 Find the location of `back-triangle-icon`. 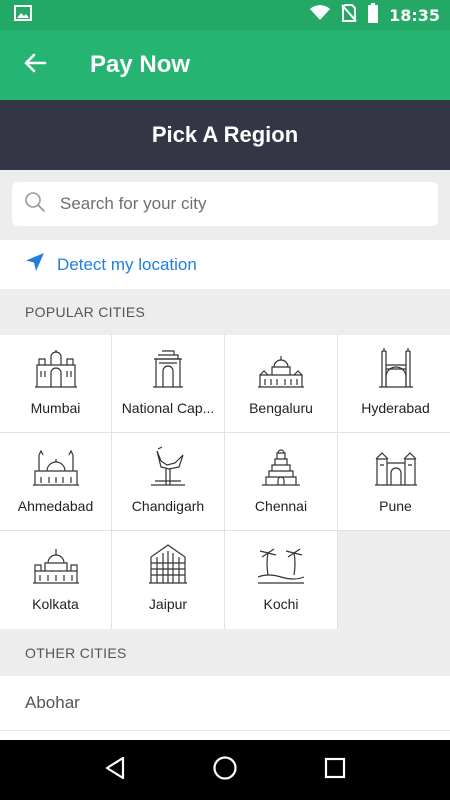

back-triangle-icon is located at coordinates (115, 770).